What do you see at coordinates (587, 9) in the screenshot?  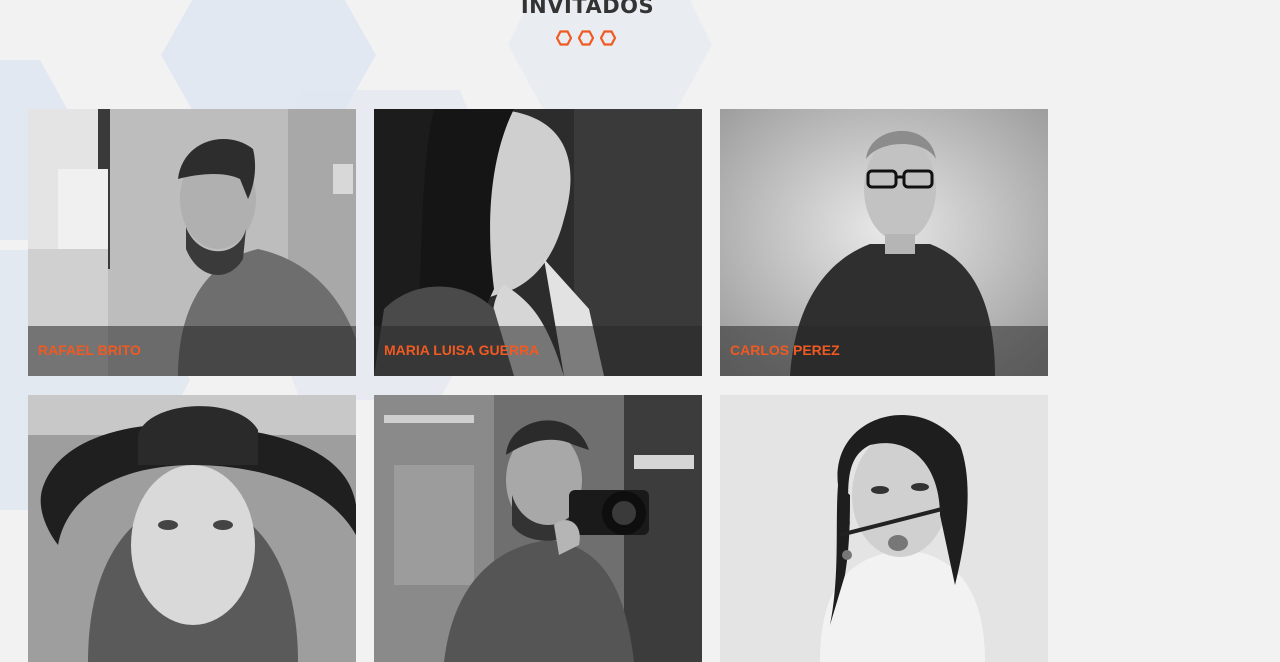 I see `section-title: INVITADOS` at bounding box center [587, 9].